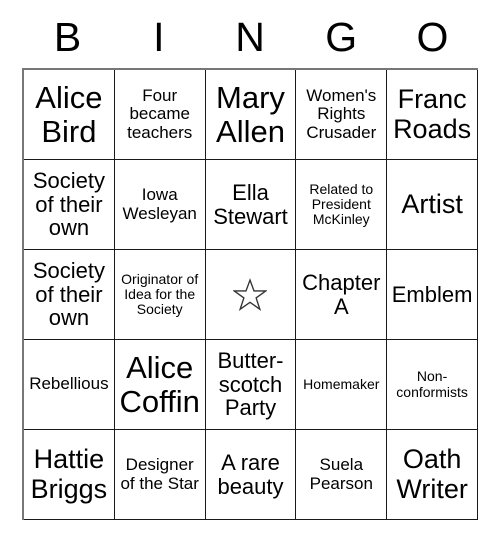  I want to click on bingo-cell: Butter-scotch Party, so click(251, 385).